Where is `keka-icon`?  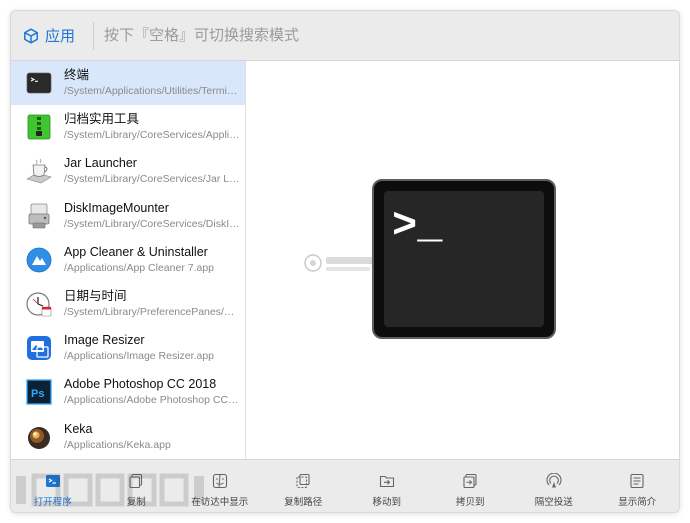 keka-icon is located at coordinates (39, 437).